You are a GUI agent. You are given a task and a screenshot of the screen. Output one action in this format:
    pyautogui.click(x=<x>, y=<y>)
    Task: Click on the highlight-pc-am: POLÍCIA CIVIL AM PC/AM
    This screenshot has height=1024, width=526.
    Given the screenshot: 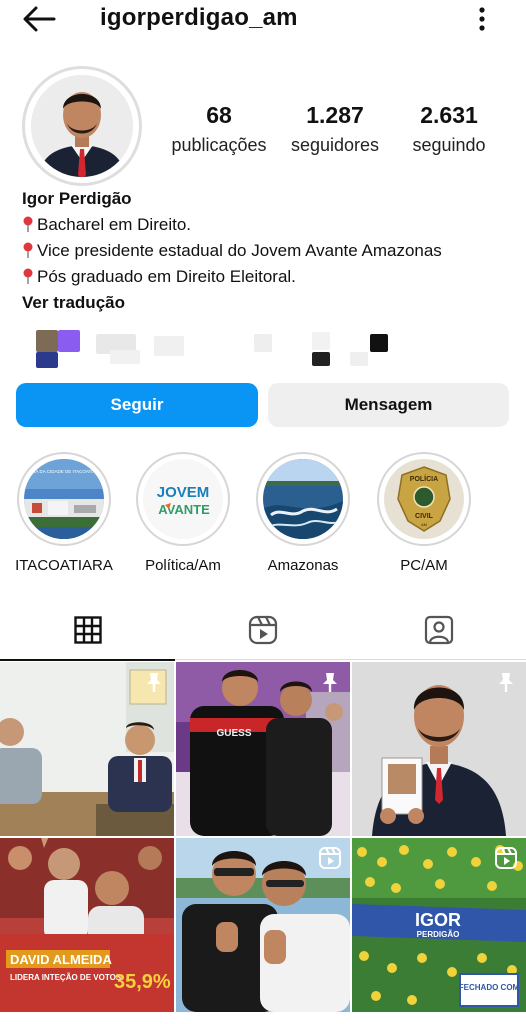 What is the action you would take?
    pyautogui.click(x=424, y=513)
    